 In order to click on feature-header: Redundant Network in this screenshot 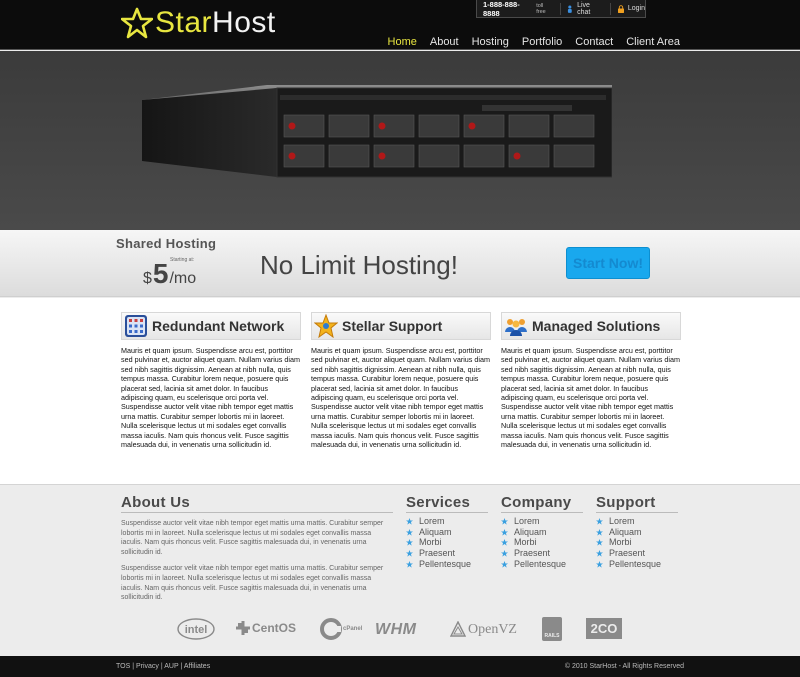, I will do `click(211, 326)`.